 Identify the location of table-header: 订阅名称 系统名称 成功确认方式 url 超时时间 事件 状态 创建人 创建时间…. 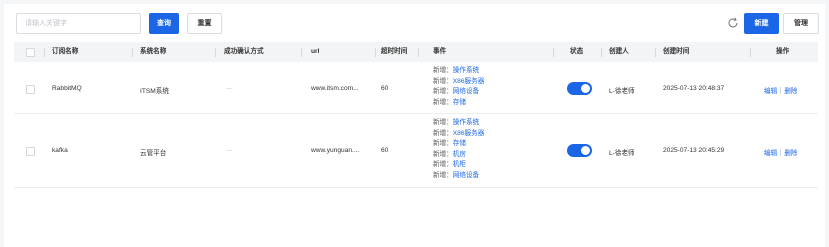
(416, 52).